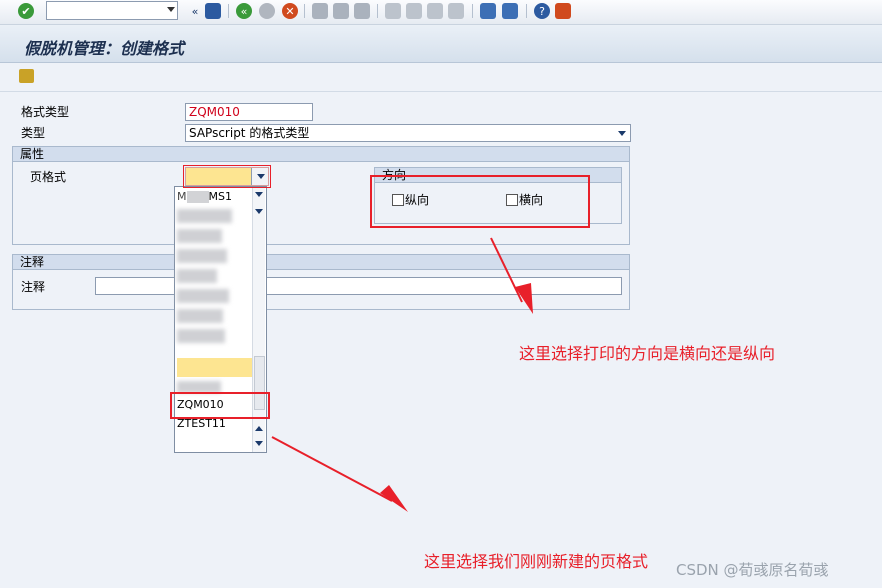 The width and height of the screenshot is (882, 588). I want to click on list-scrollbar-bottom, so click(258, 437).